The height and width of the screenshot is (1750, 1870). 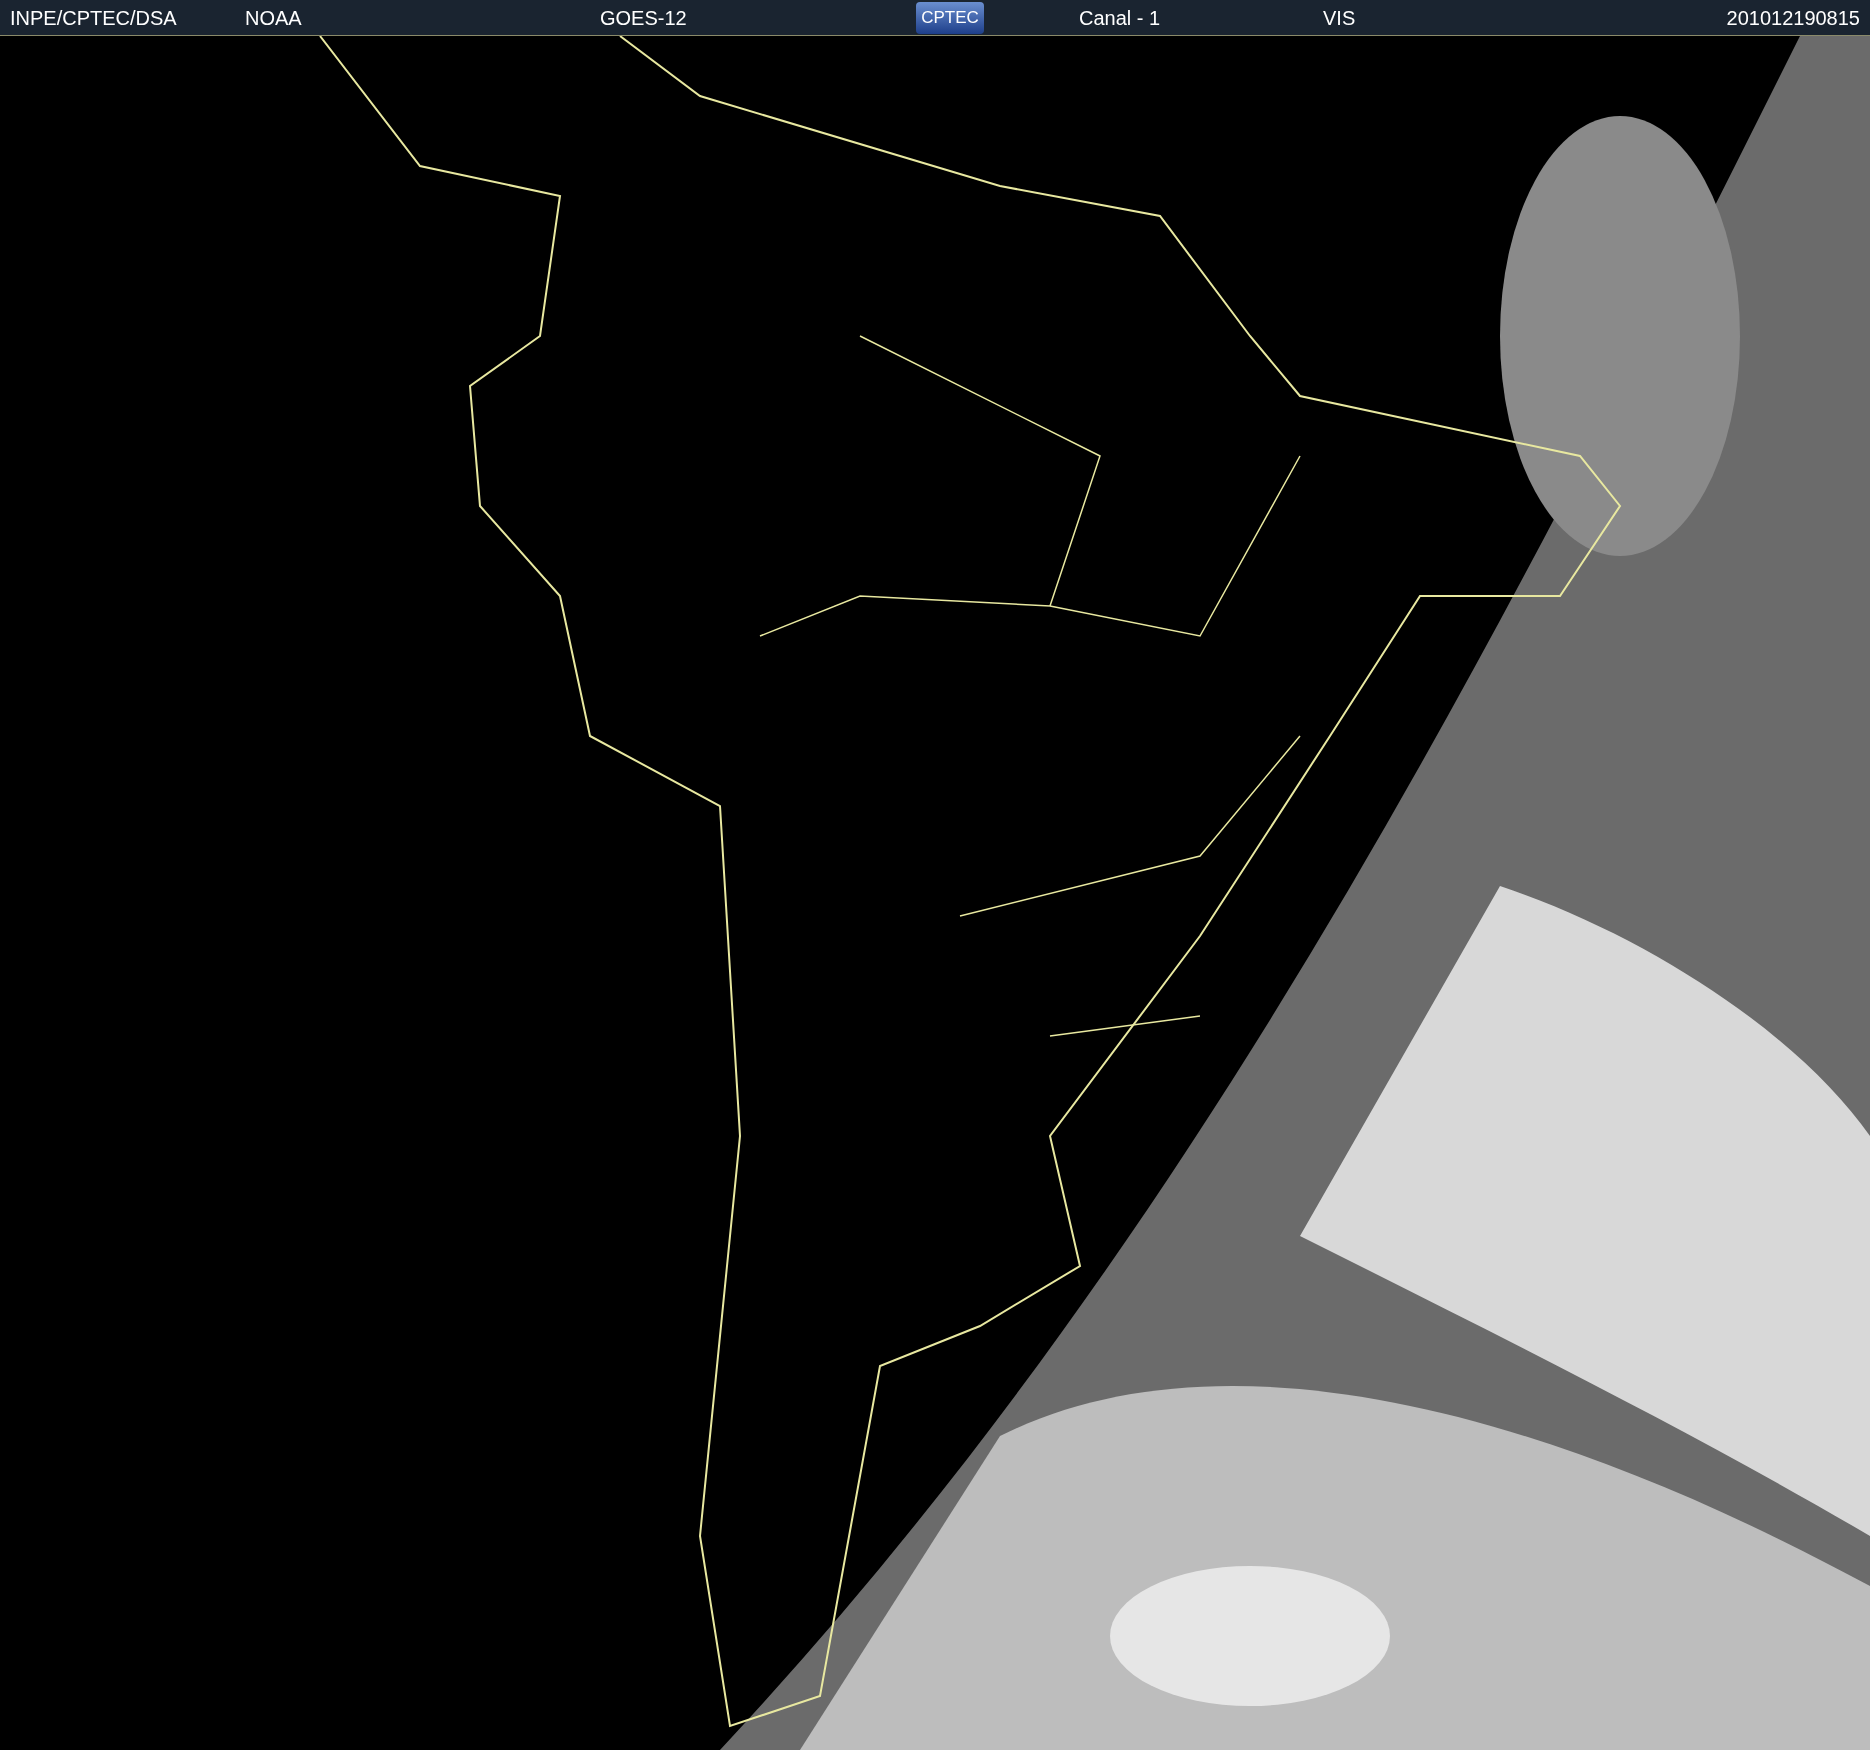 I want to click on channel-label: Canal - 1, so click(x=1120, y=17).